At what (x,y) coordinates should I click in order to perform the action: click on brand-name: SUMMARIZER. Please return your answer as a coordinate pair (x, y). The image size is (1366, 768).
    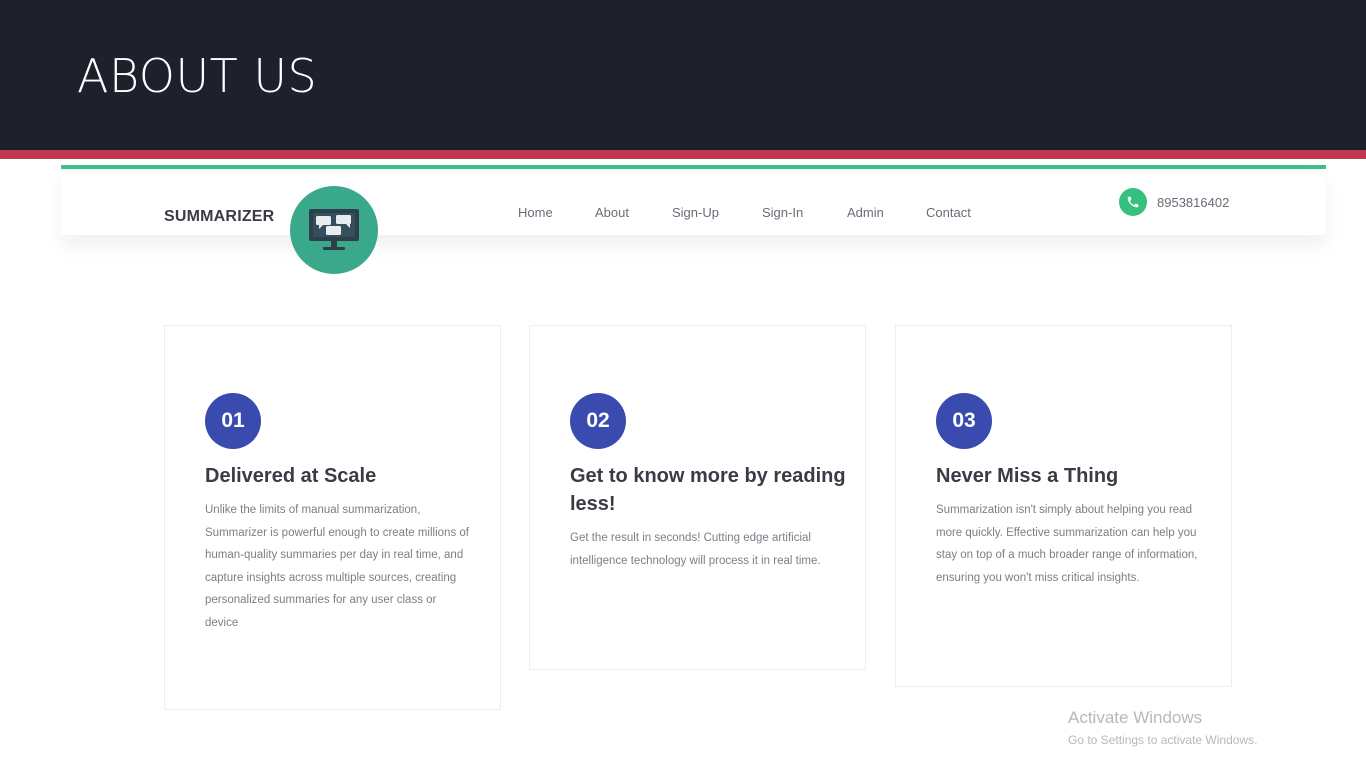
    Looking at the image, I should click on (219, 217).